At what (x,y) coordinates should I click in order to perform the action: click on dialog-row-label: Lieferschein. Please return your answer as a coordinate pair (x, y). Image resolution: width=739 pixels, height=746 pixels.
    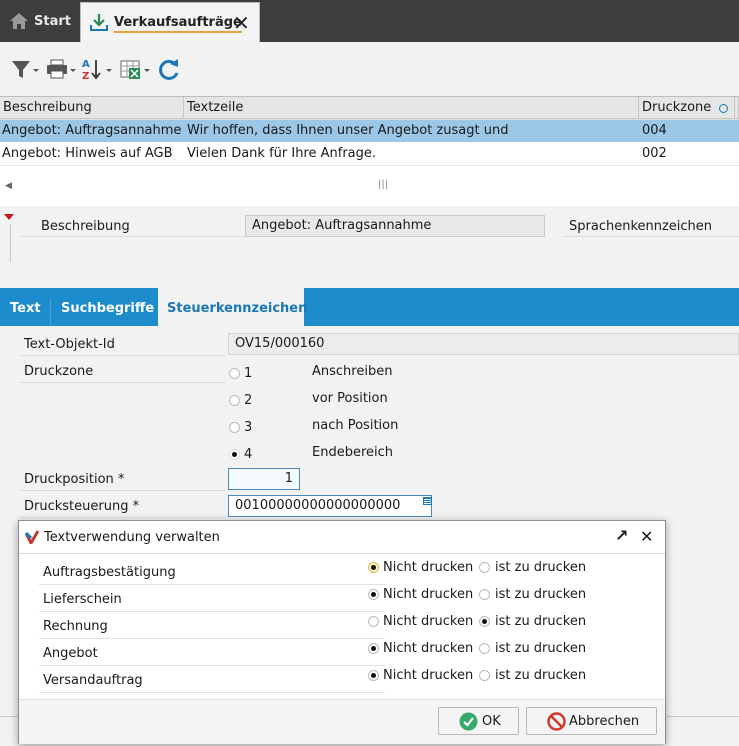
    Looking at the image, I should click on (82, 599).